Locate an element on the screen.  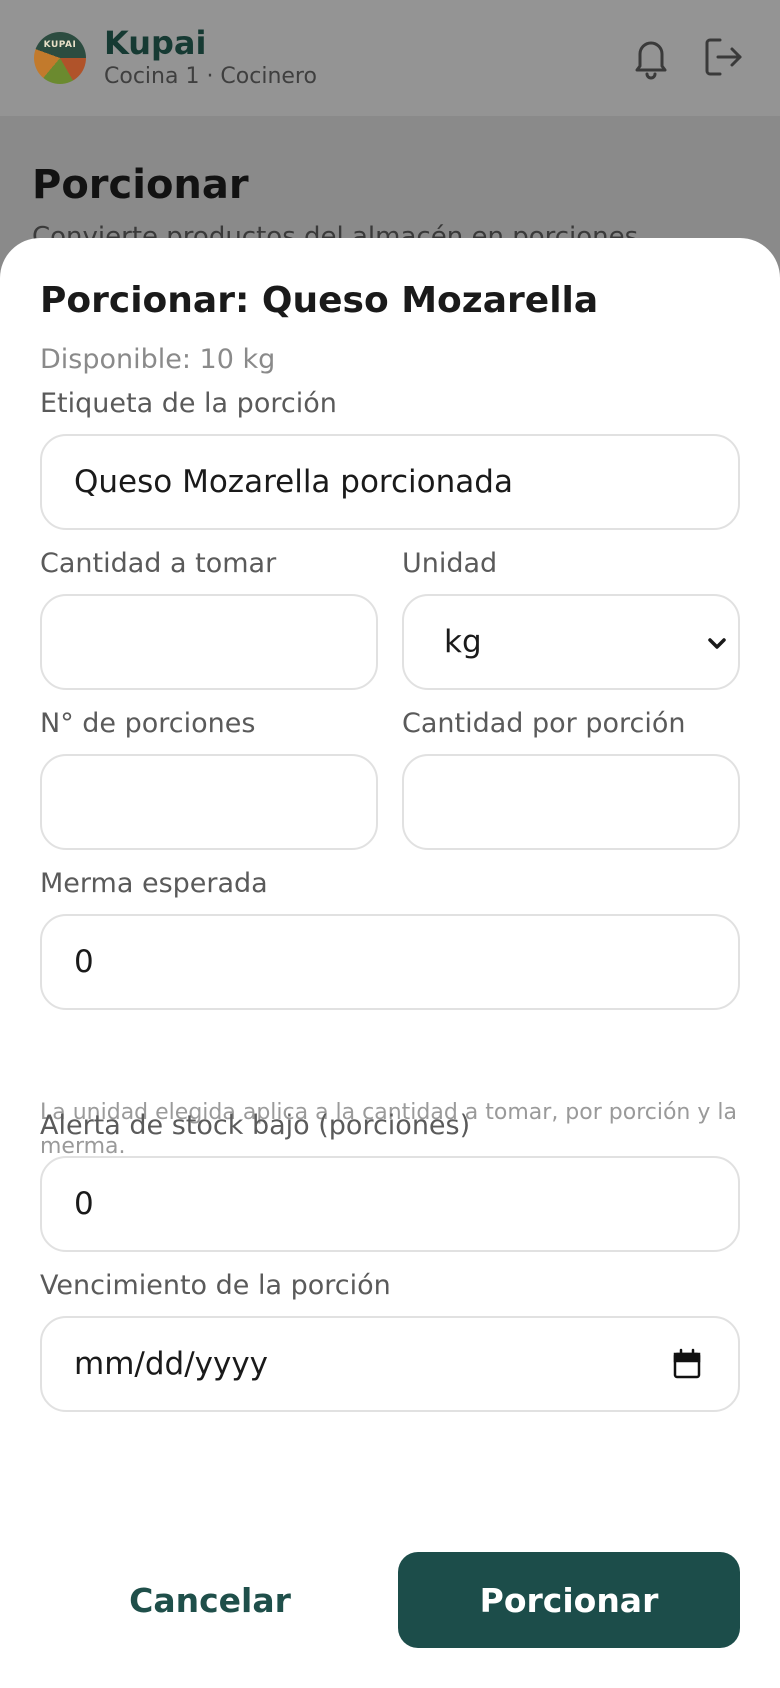
per-portion-input is located at coordinates (571, 802).